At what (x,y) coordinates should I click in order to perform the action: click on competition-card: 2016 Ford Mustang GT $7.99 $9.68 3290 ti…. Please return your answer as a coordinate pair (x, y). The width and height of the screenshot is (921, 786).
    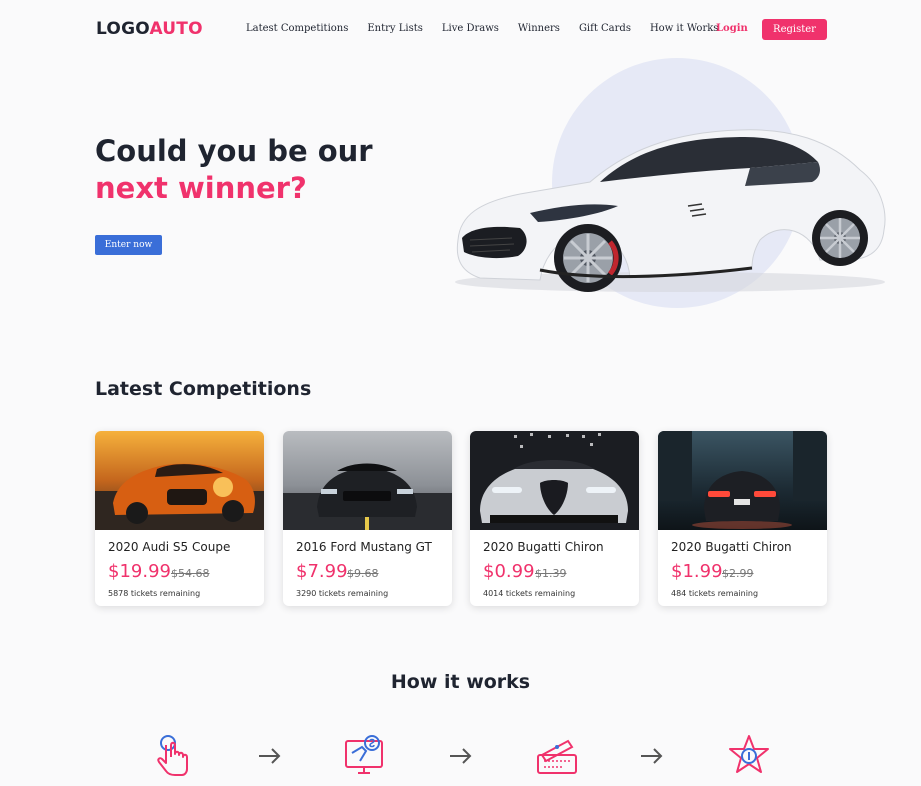
    Looking at the image, I should click on (367, 518).